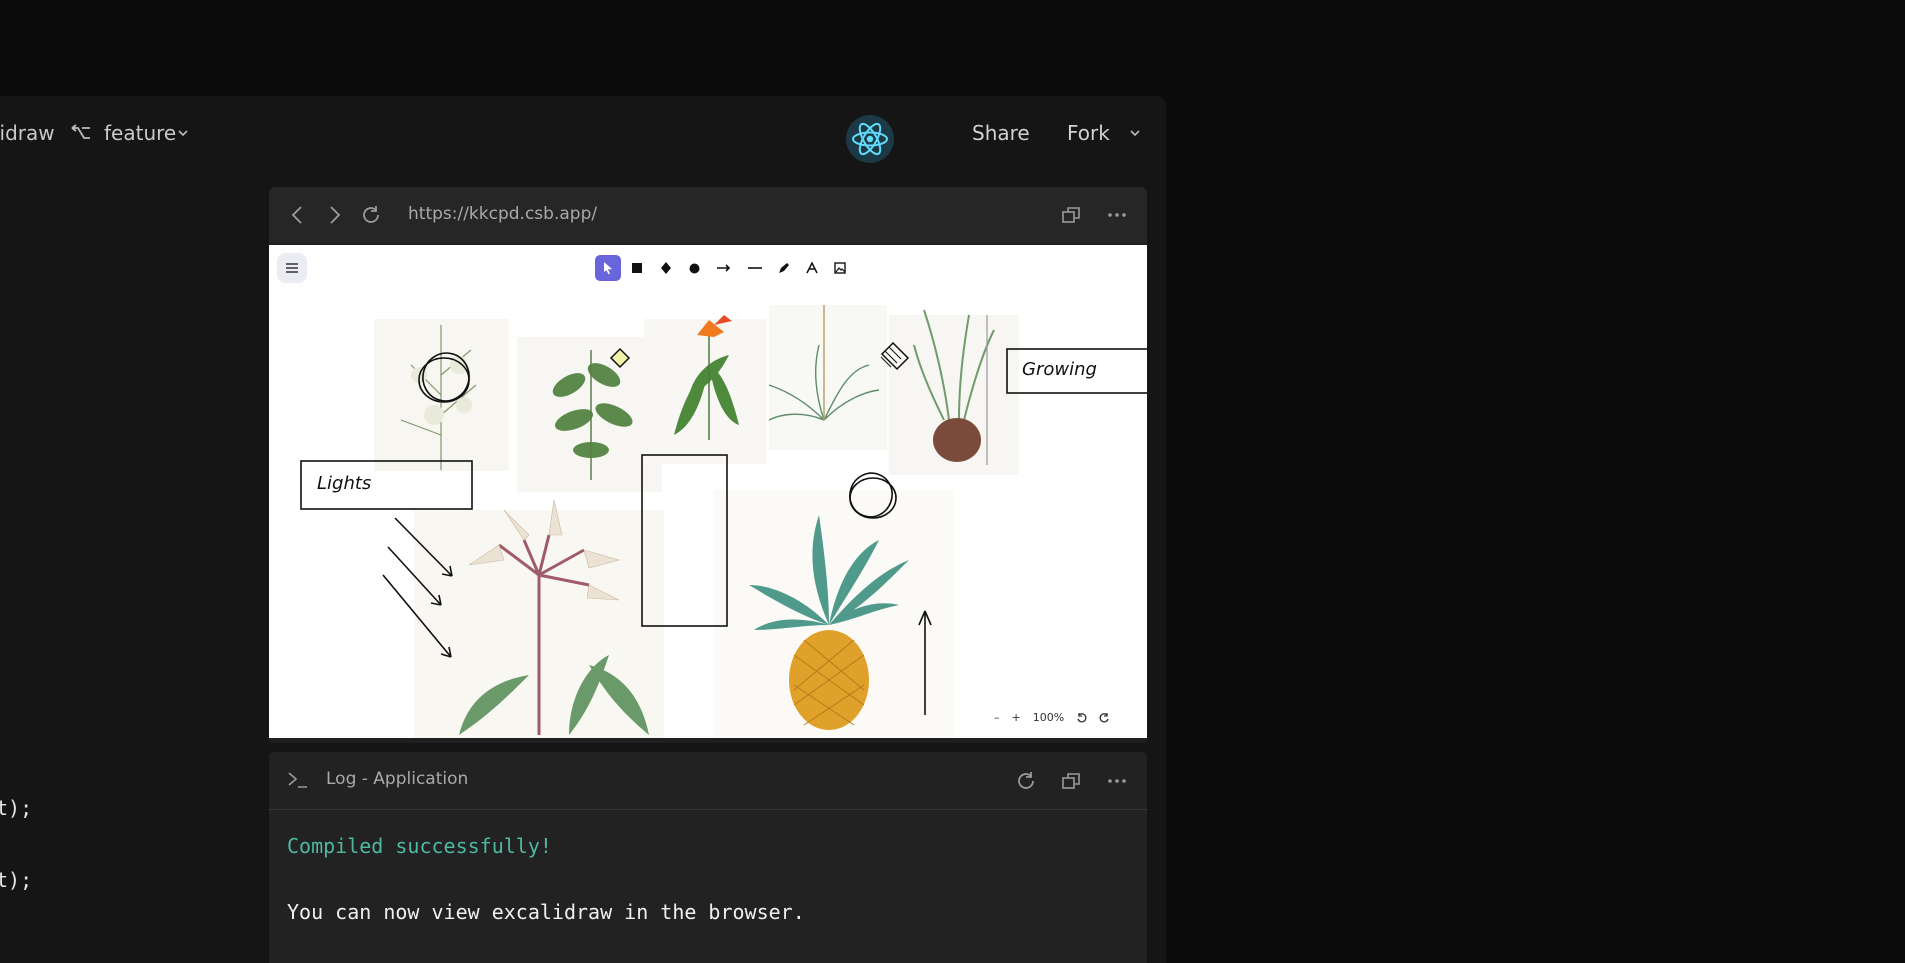  I want to click on zoom-level: 100%, so click(1048, 717).